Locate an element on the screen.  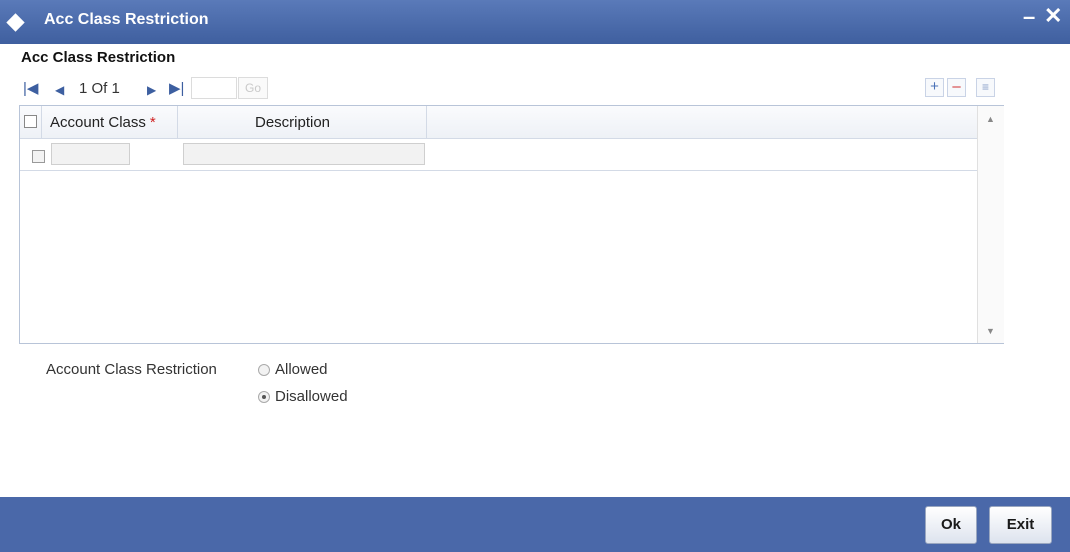
radio-allowed-label: Allowed is located at coordinates (301, 369).